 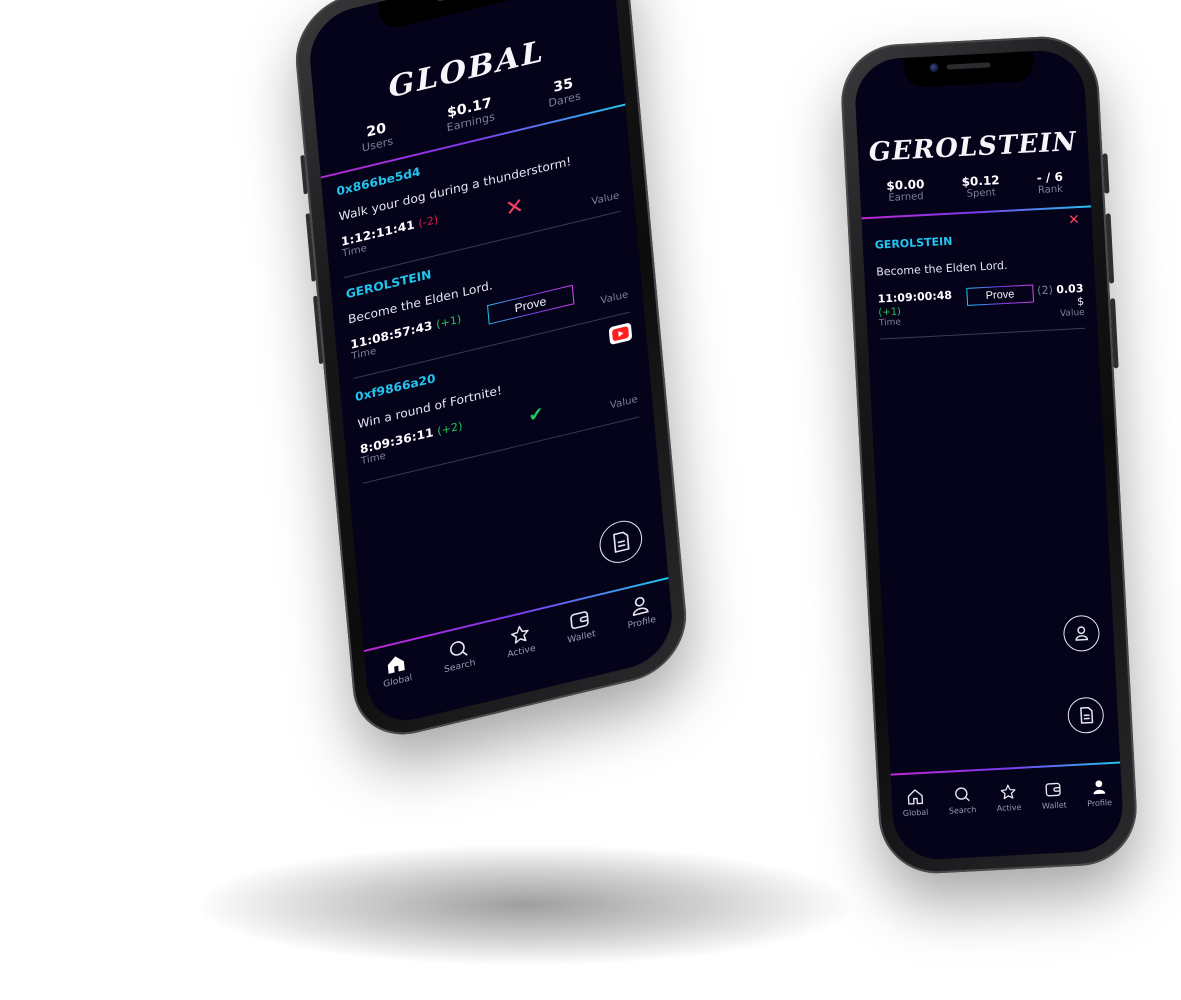 I want to click on dare-address: 0xf9866a20, so click(x=395, y=387).